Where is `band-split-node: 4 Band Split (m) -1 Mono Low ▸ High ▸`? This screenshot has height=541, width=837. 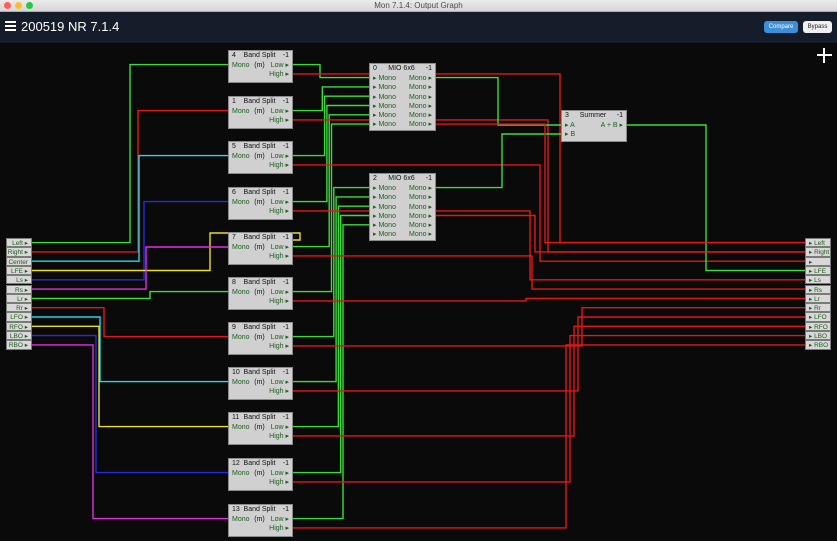 band-split-node: 4 Band Split (m) -1 Mono Low ▸ High ▸ is located at coordinates (260, 66).